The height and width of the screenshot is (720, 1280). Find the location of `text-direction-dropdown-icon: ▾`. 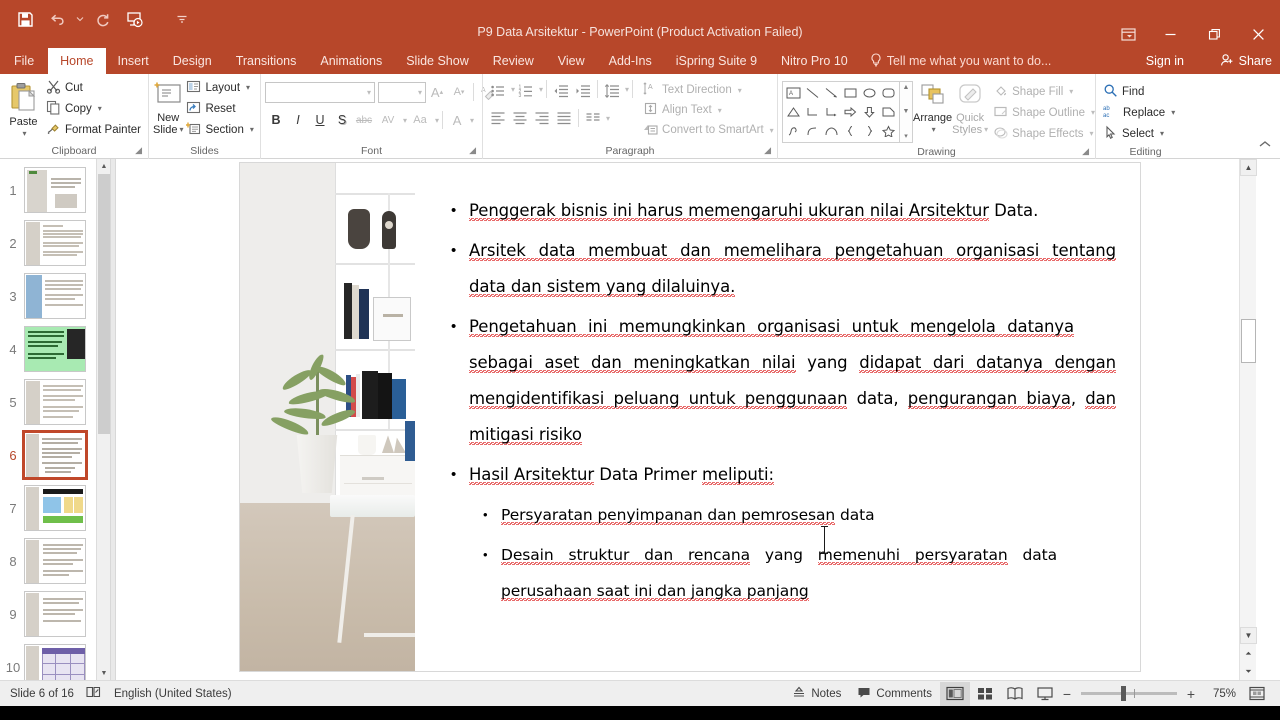

text-direction-dropdown-icon: ▾ is located at coordinates (740, 90).